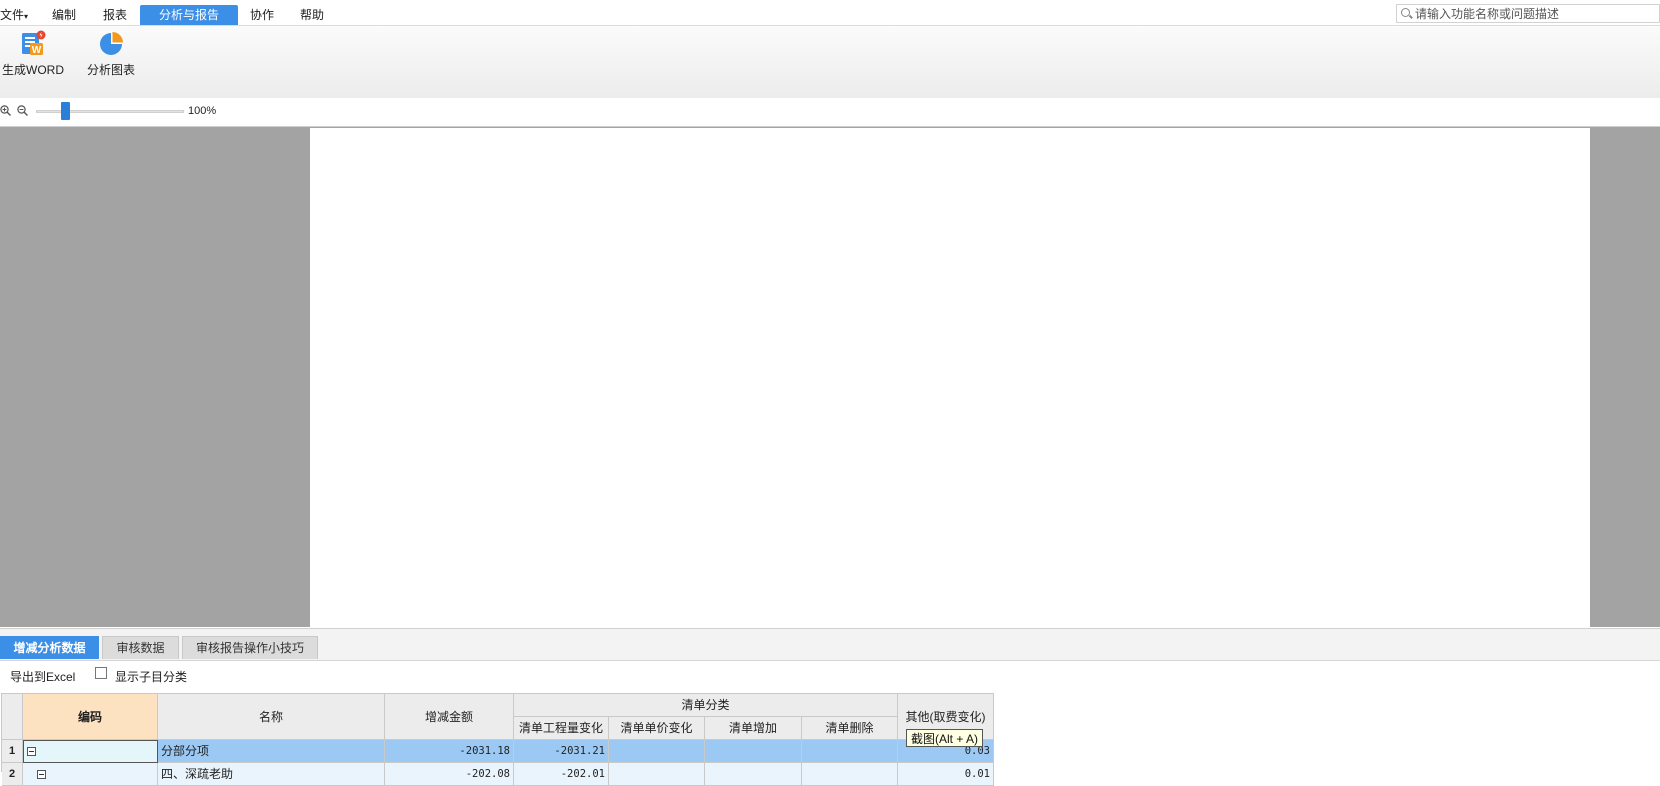 The height and width of the screenshot is (786, 1660). Describe the element at coordinates (449, 774) in the screenshot. I see `table-cell-amount: -202.08` at that location.